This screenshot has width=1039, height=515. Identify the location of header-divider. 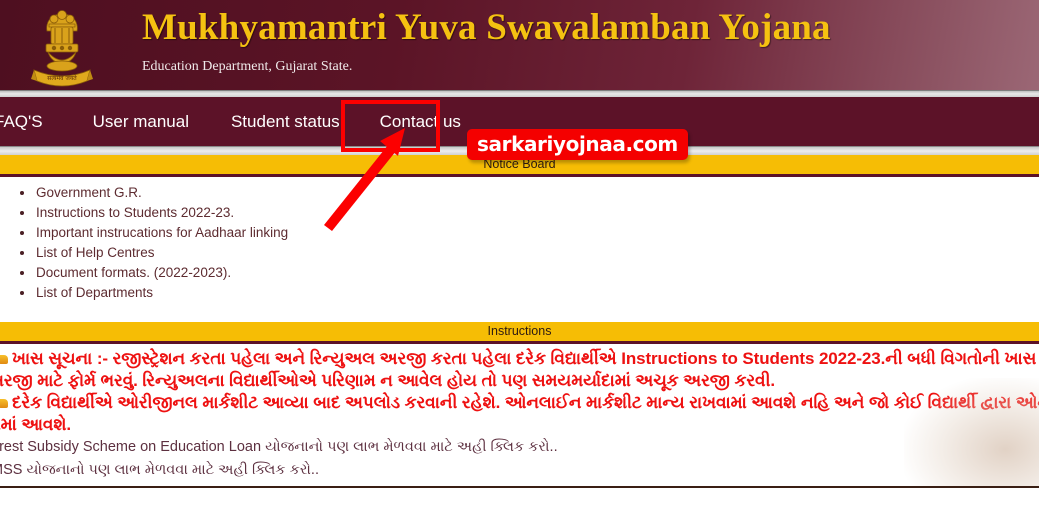
(519, 93).